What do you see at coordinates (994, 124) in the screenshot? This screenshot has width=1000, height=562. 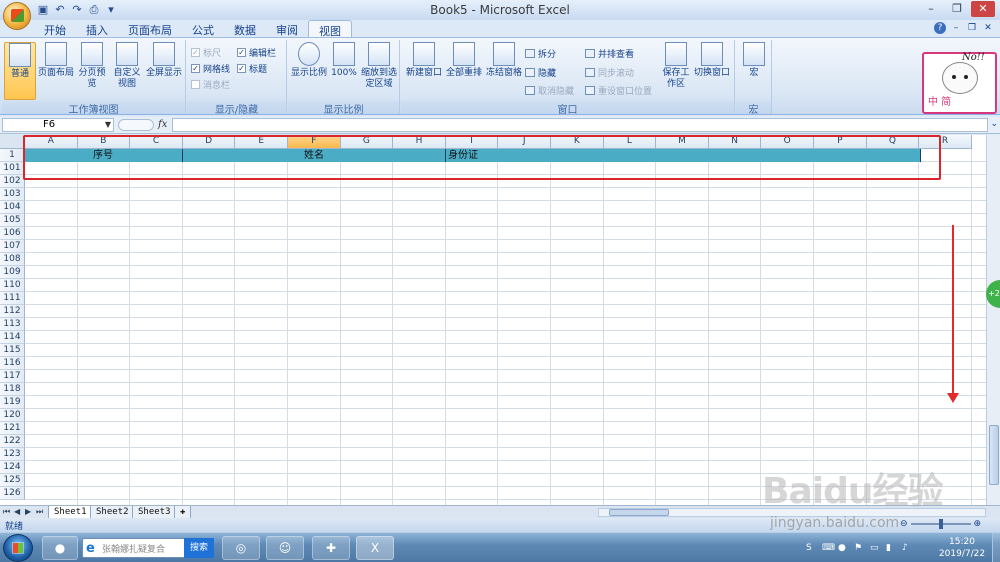 I see `expand-formula-bar-icon: ⌄` at bounding box center [994, 124].